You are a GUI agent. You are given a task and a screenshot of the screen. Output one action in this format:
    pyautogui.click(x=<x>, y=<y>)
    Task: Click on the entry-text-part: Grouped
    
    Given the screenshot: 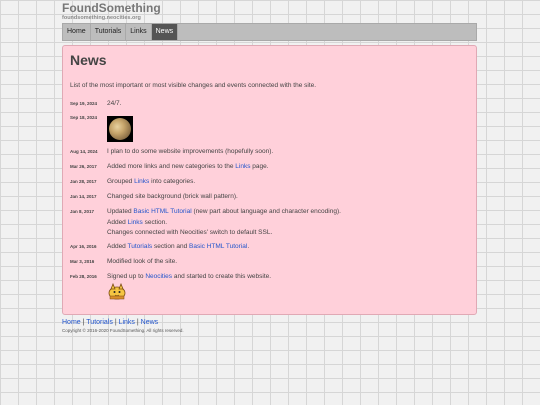 What is the action you would take?
    pyautogui.click(x=121, y=181)
    